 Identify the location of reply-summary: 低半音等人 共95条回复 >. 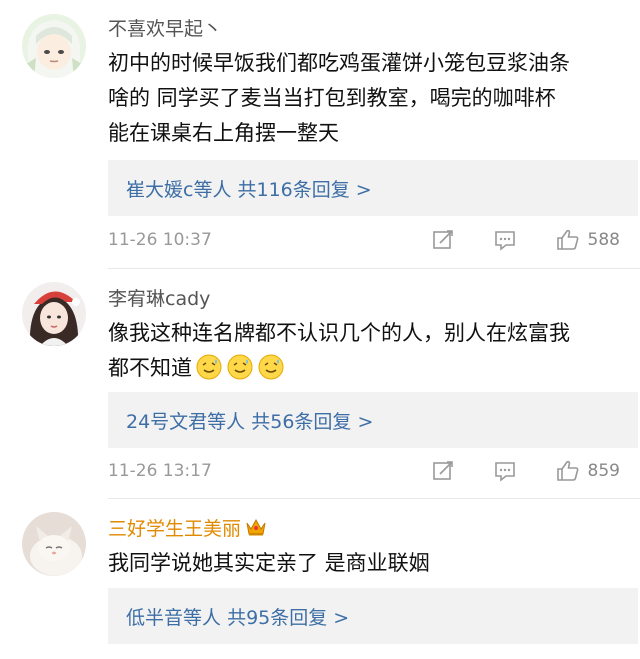
(373, 616).